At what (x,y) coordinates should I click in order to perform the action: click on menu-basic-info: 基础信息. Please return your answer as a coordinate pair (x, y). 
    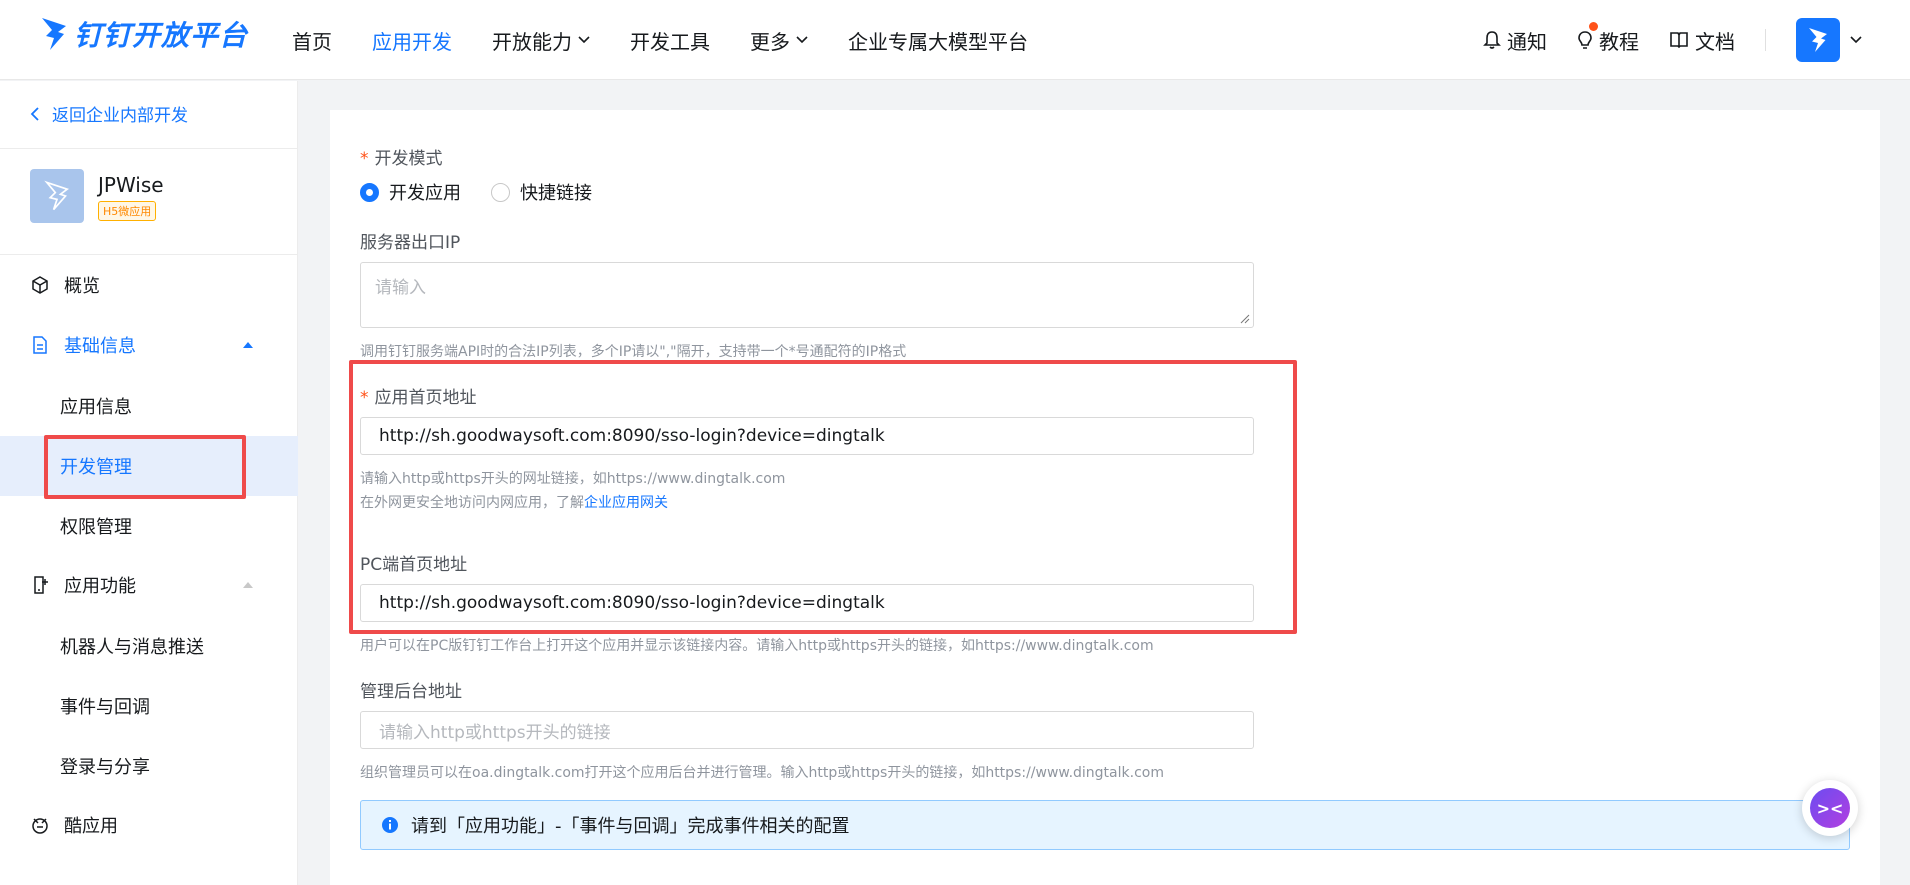
    Looking at the image, I should click on (149, 345).